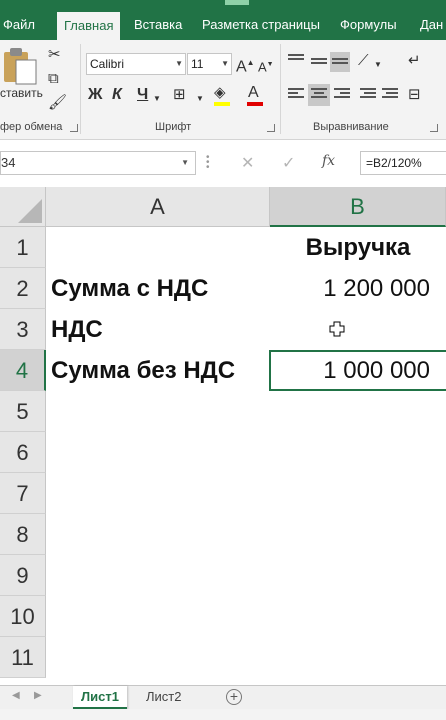 The image size is (446, 720). Describe the element at coordinates (255, 104) in the screenshot. I see `font-color-swatch` at that location.